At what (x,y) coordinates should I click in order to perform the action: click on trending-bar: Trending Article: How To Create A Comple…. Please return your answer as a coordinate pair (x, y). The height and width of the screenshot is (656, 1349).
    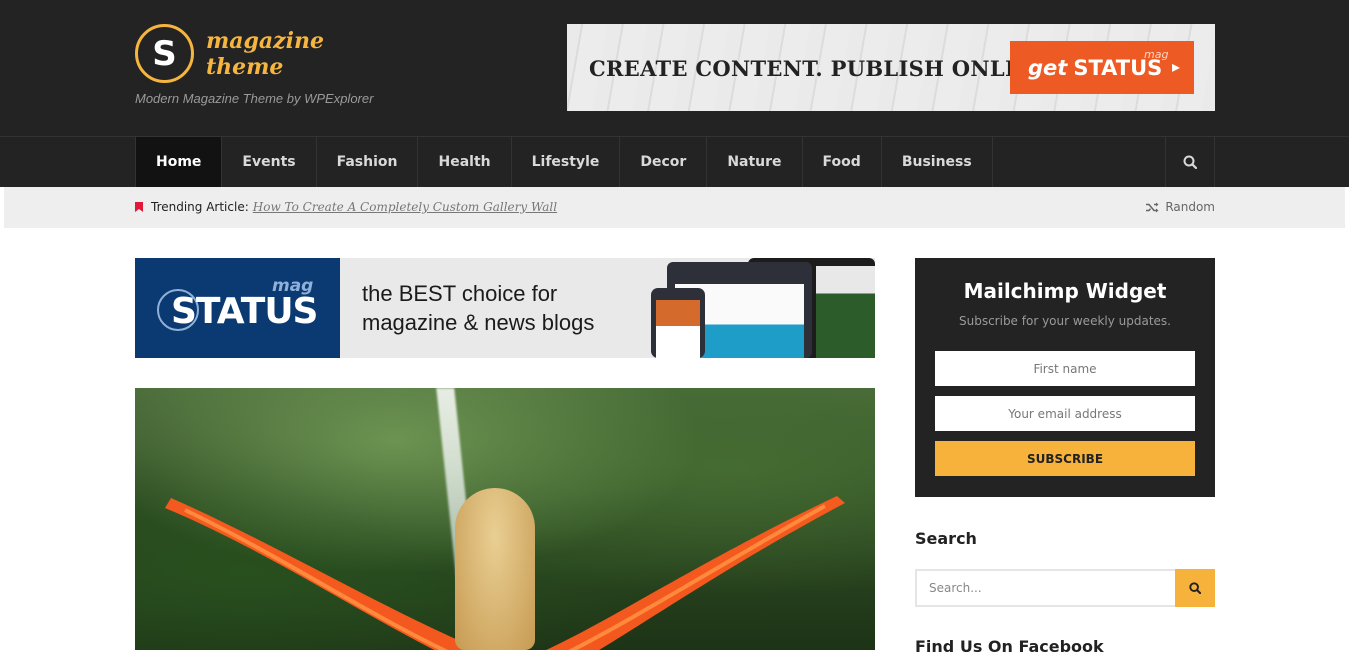
    Looking at the image, I should click on (674, 207).